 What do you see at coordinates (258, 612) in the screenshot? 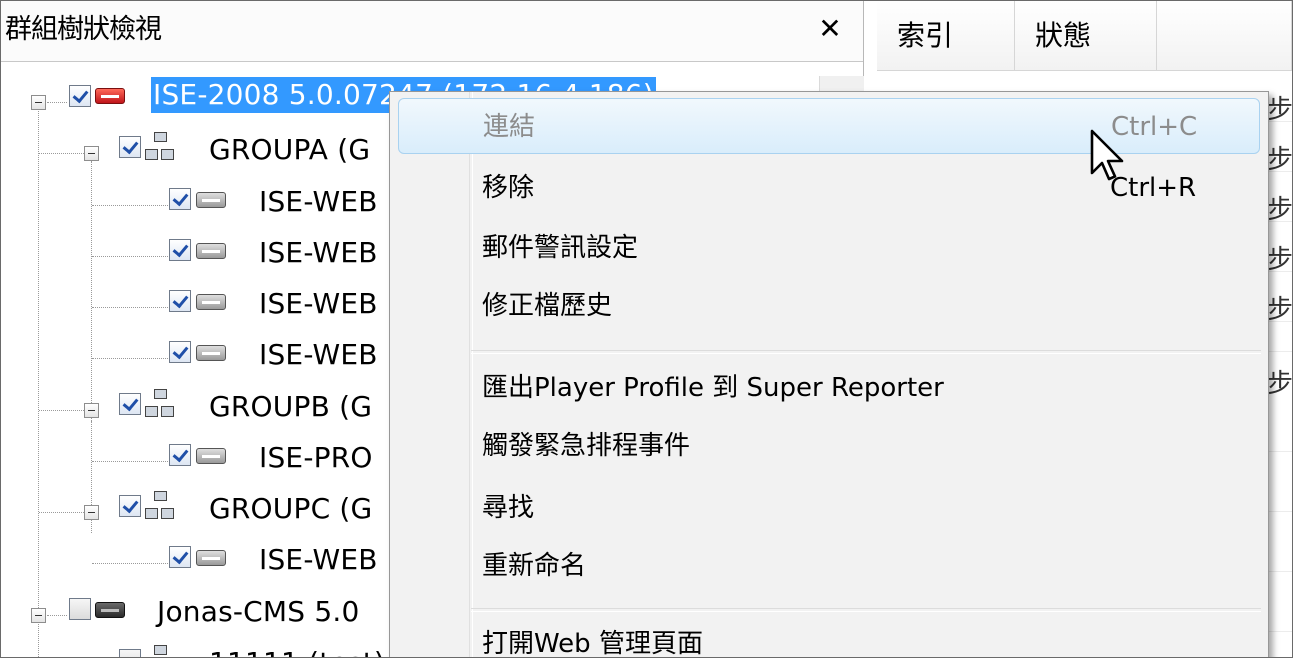
I see `tree-node-label: Jonas-CMS 5.0` at bounding box center [258, 612].